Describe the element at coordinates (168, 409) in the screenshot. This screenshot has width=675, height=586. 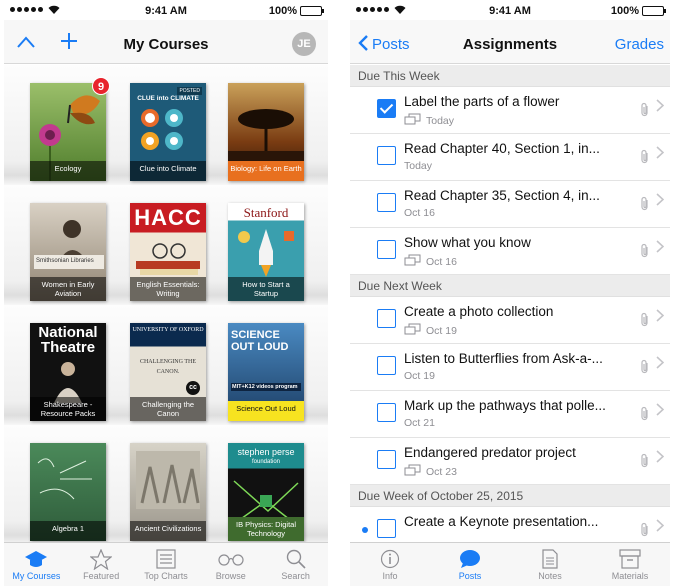
I see `book-label: Challenging the Canon` at that location.